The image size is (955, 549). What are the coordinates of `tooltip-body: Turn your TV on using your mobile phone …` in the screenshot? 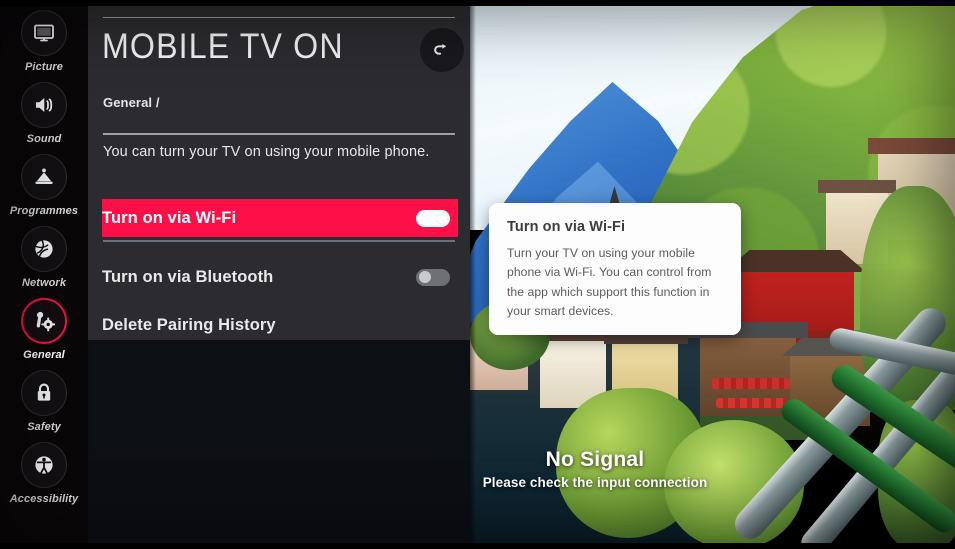 It's located at (609, 282).